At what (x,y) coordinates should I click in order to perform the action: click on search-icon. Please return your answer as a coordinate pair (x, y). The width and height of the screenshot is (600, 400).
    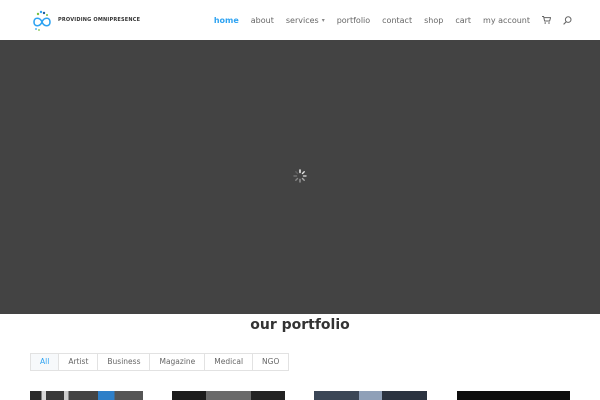
    Looking at the image, I should click on (567, 20).